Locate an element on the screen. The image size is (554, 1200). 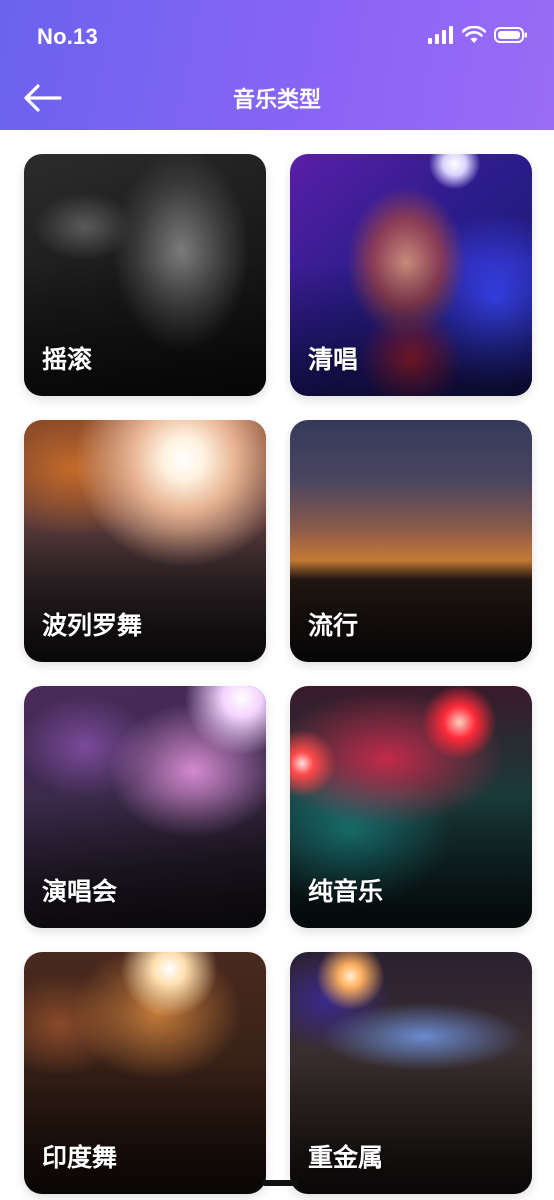
genre-card-rock: 摇滚 is located at coordinates (145, 275).